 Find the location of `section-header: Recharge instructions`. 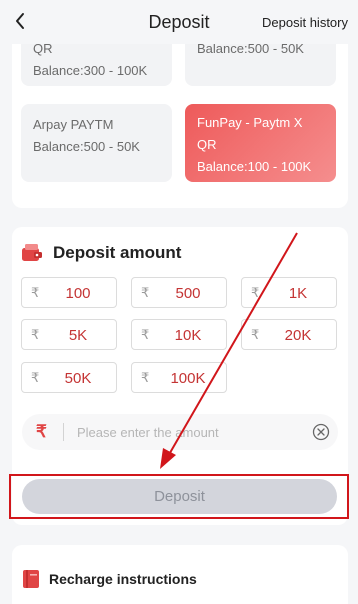

section-header: Recharge instructions is located at coordinates (109, 579).